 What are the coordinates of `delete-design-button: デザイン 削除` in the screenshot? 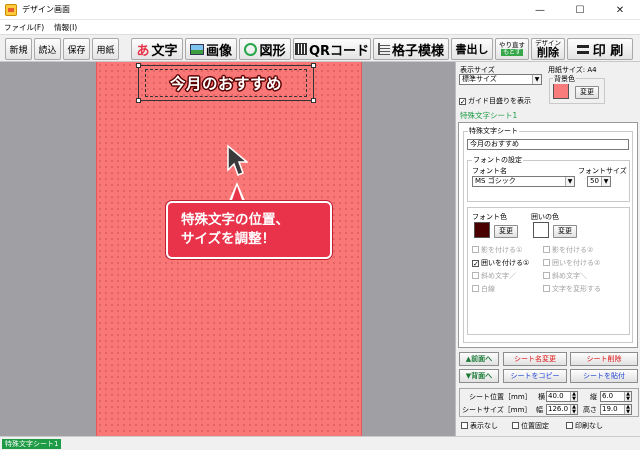 It's located at (548, 49).